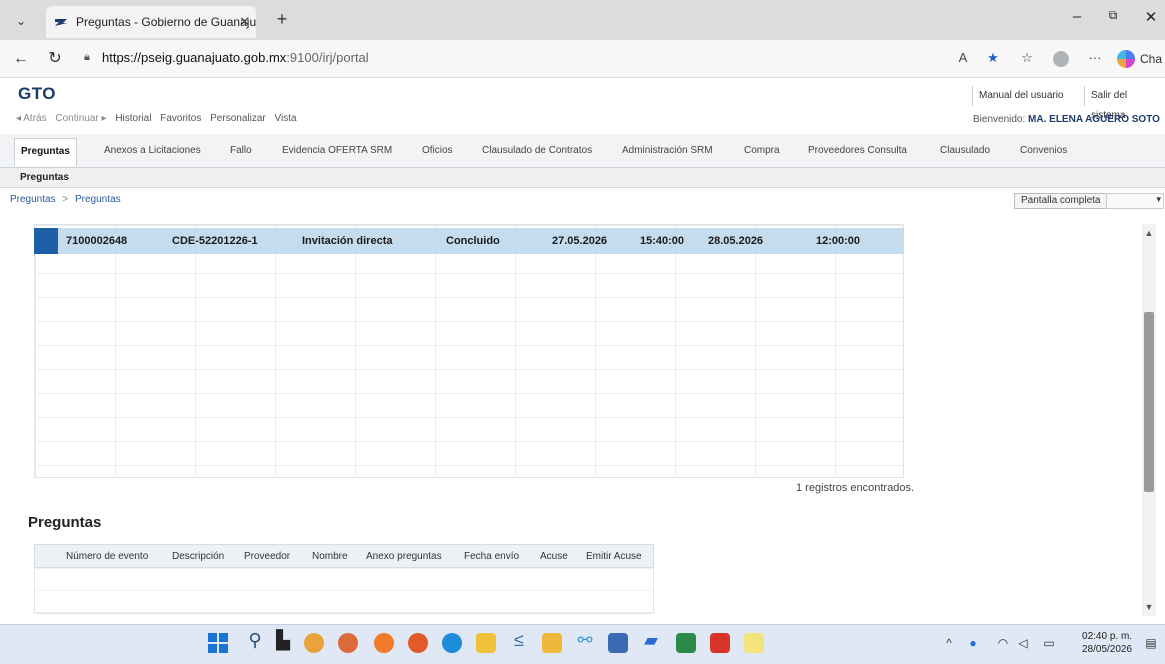  What do you see at coordinates (133, 118) in the screenshot?
I see `nav-history-link: Historial` at bounding box center [133, 118].